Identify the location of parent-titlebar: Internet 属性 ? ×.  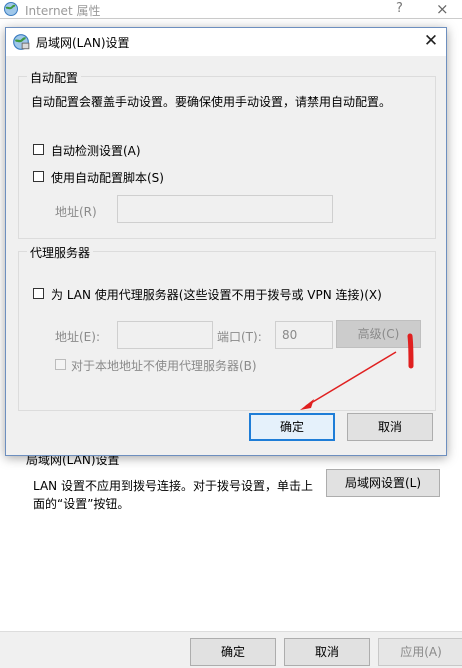
(231, 9).